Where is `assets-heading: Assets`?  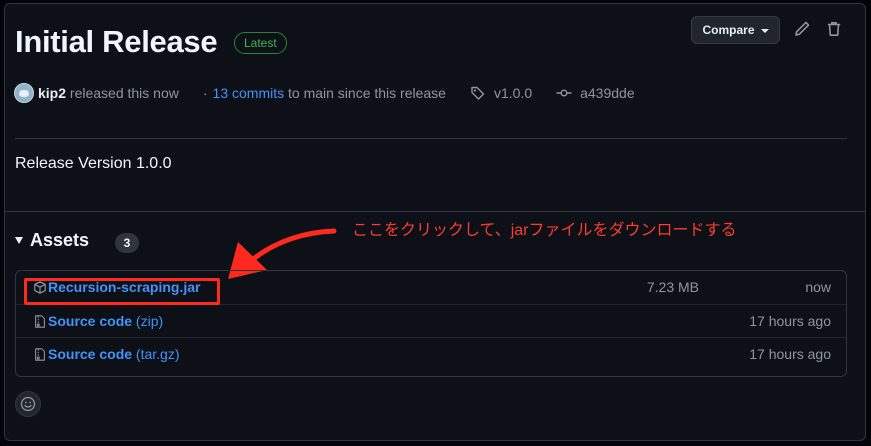 assets-heading: Assets is located at coordinates (60, 240).